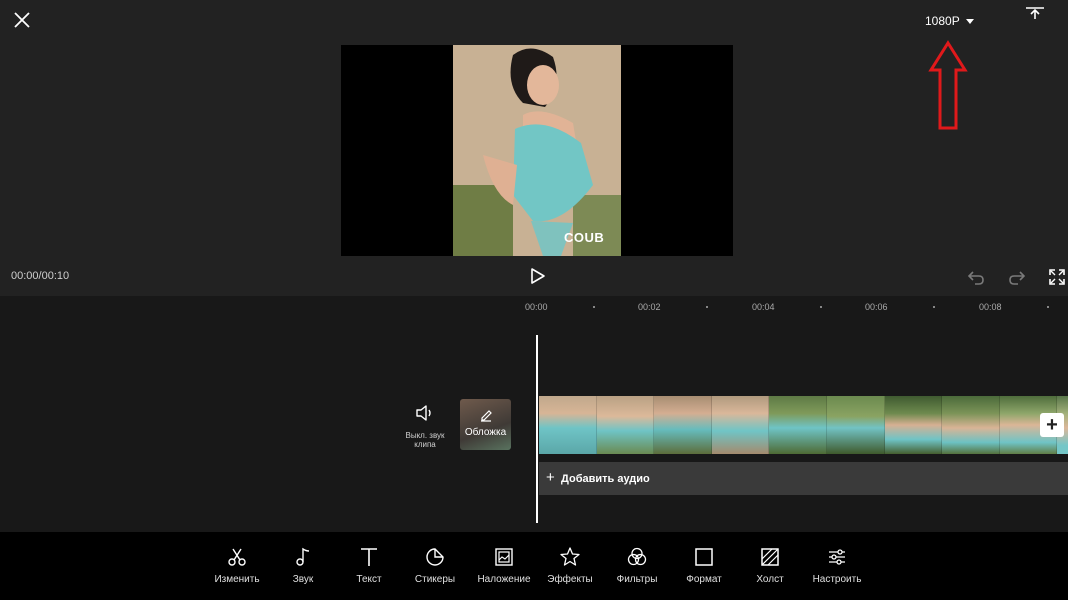  Describe the element at coordinates (303, 579) in the screenshot. I see `tool-label: Звук` at that location.